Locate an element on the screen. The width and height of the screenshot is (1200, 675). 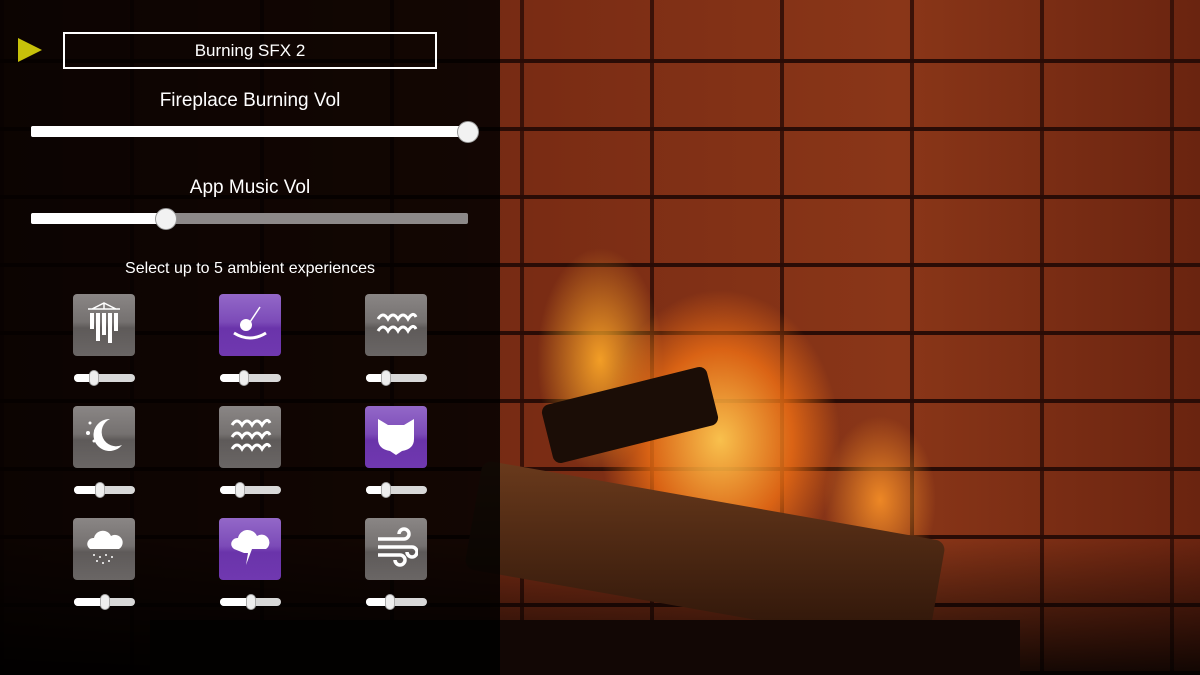
ambient-toggle-ocean-waves is located at coordinates (250, 437).